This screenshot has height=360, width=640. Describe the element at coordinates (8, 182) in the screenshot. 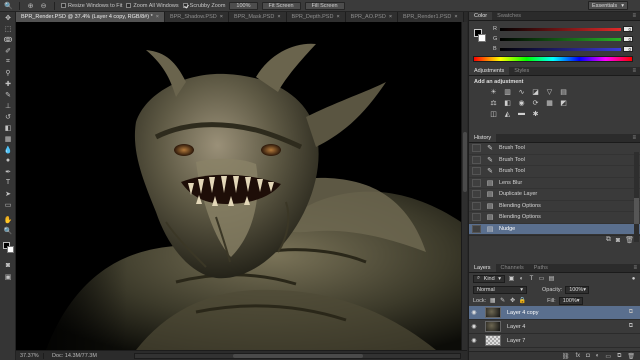

I see `type-tool-icon: T` at that location.